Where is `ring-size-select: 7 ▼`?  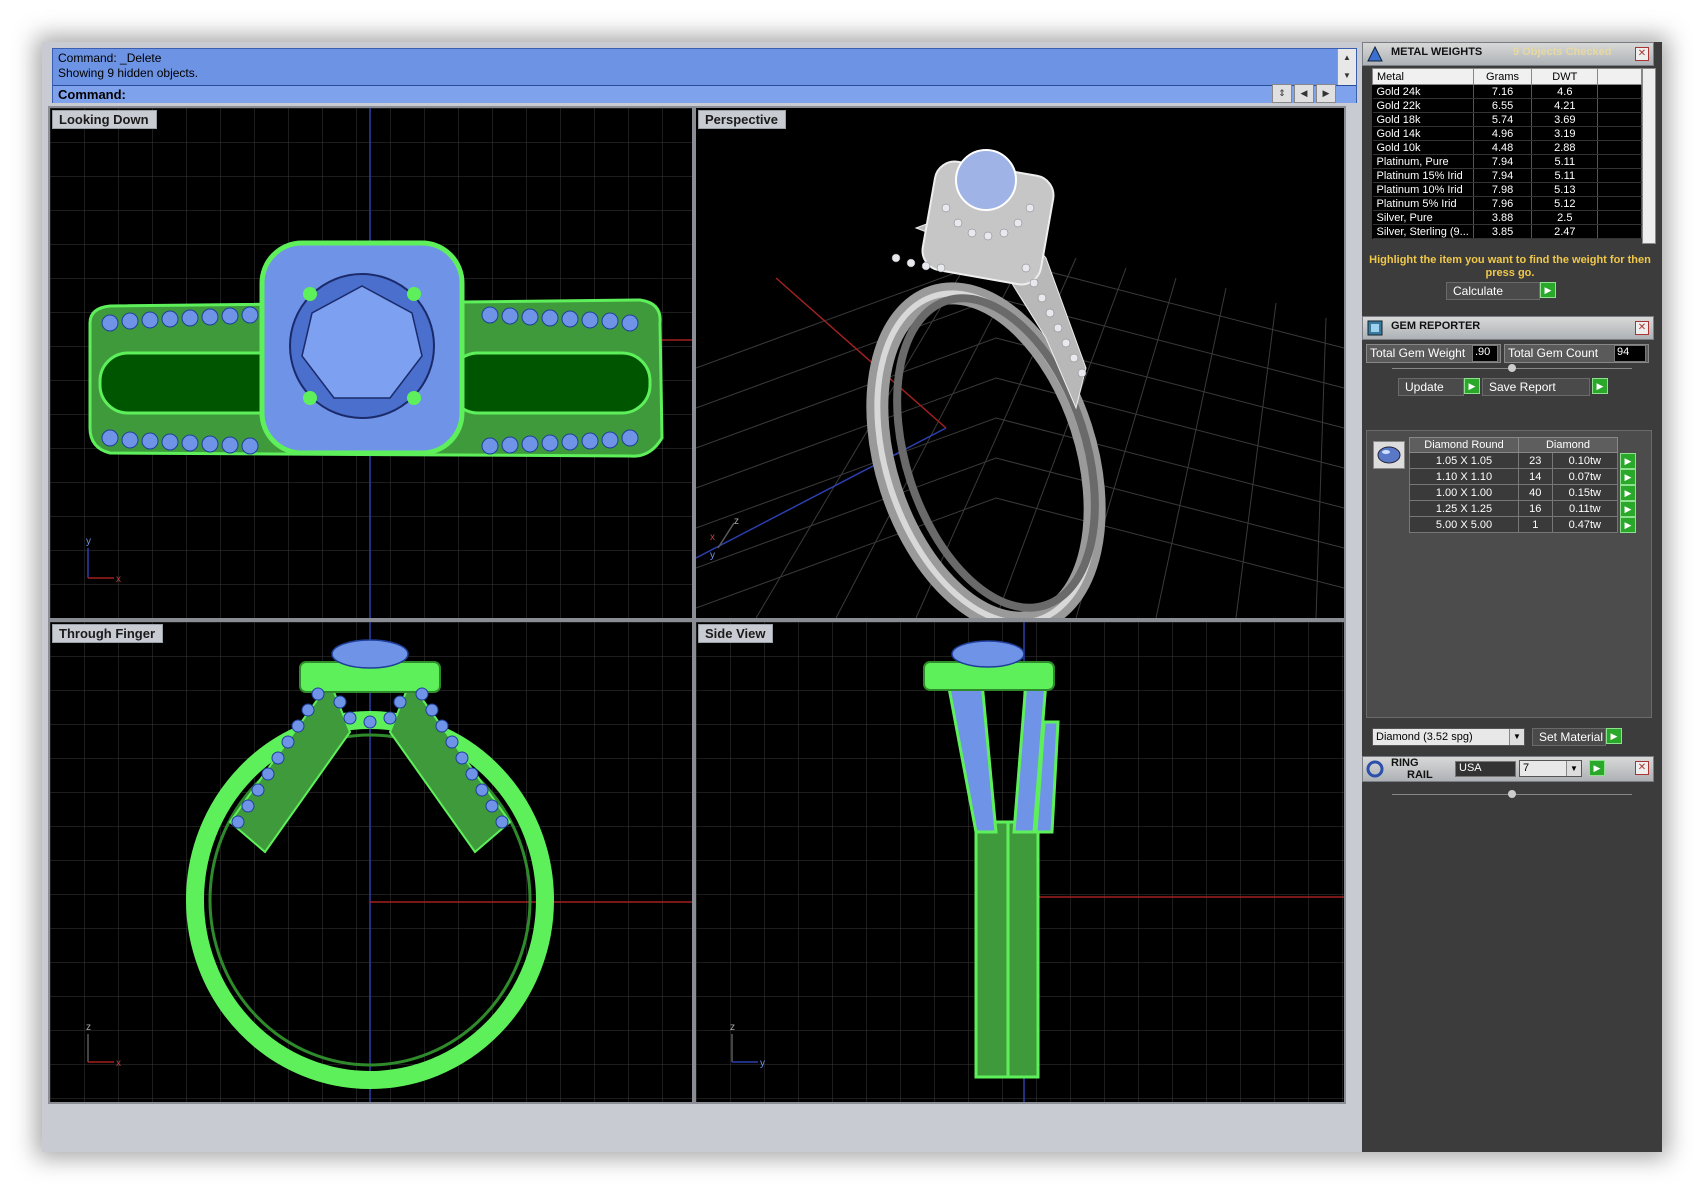 ring-size-select: 7 ▼ is located at coordinates (1550, 768).